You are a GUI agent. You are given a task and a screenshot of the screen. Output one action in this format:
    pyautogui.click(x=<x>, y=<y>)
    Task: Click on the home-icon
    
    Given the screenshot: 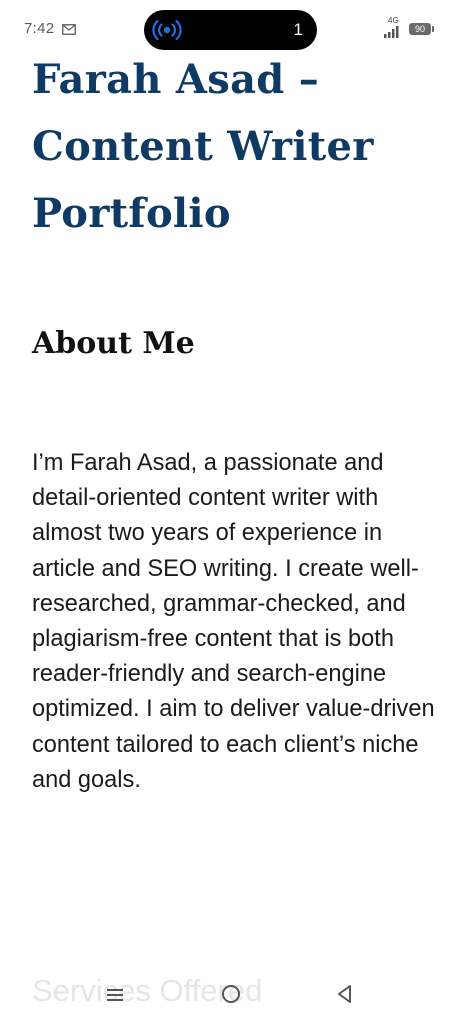 What is the action you would take?
    pyautogui.click(x=231, y=994)
    